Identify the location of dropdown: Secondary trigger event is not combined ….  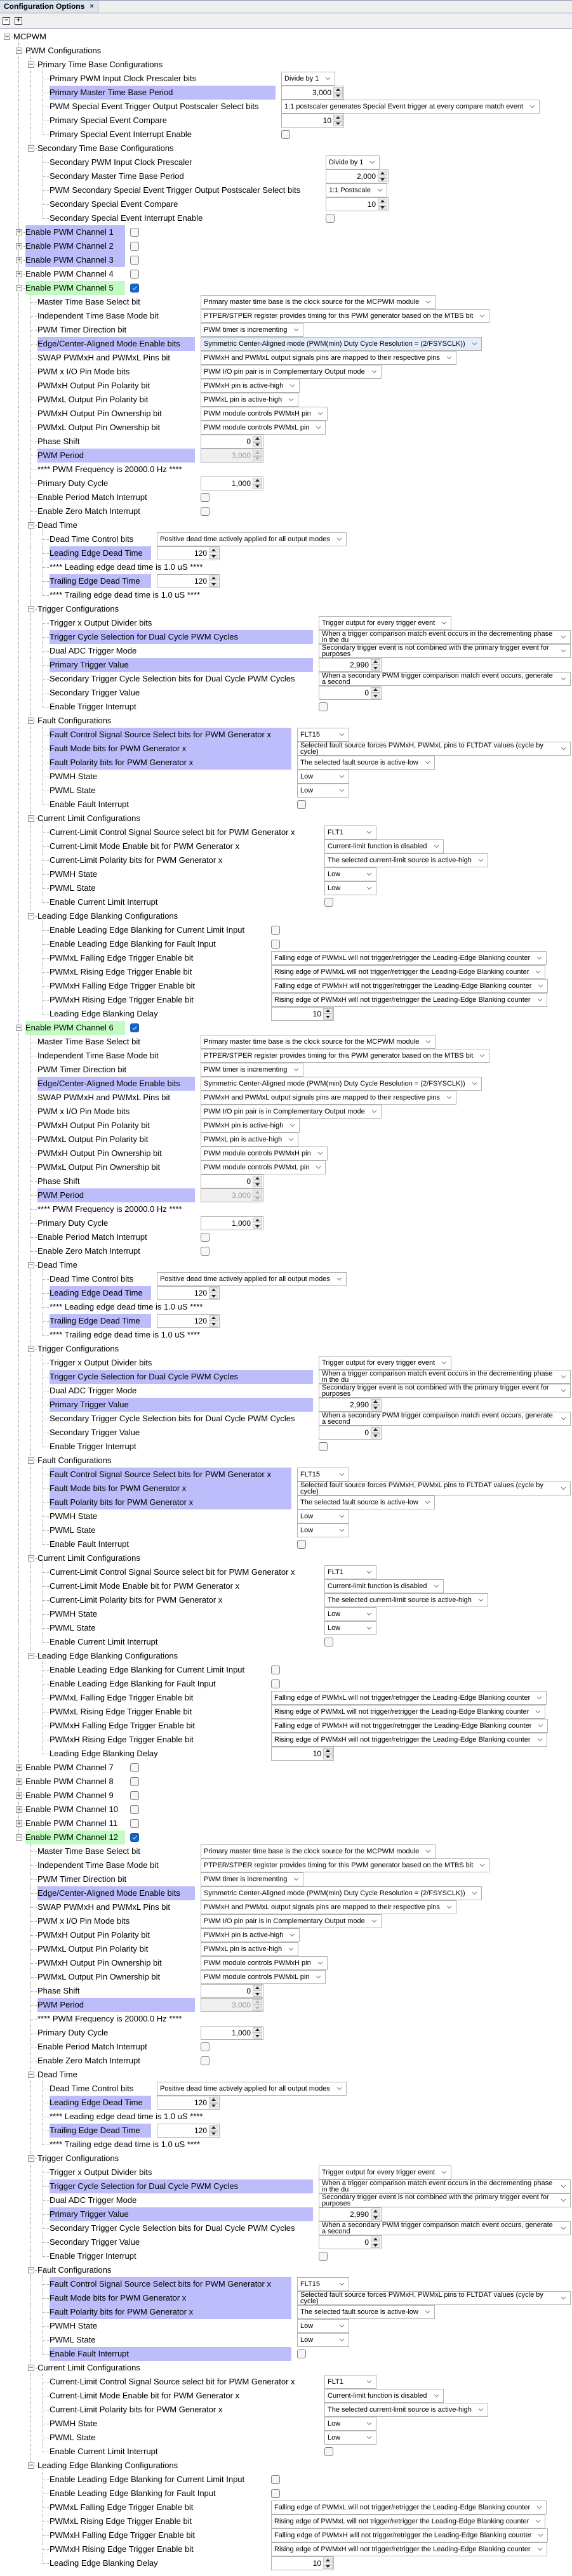
(445, 1391).